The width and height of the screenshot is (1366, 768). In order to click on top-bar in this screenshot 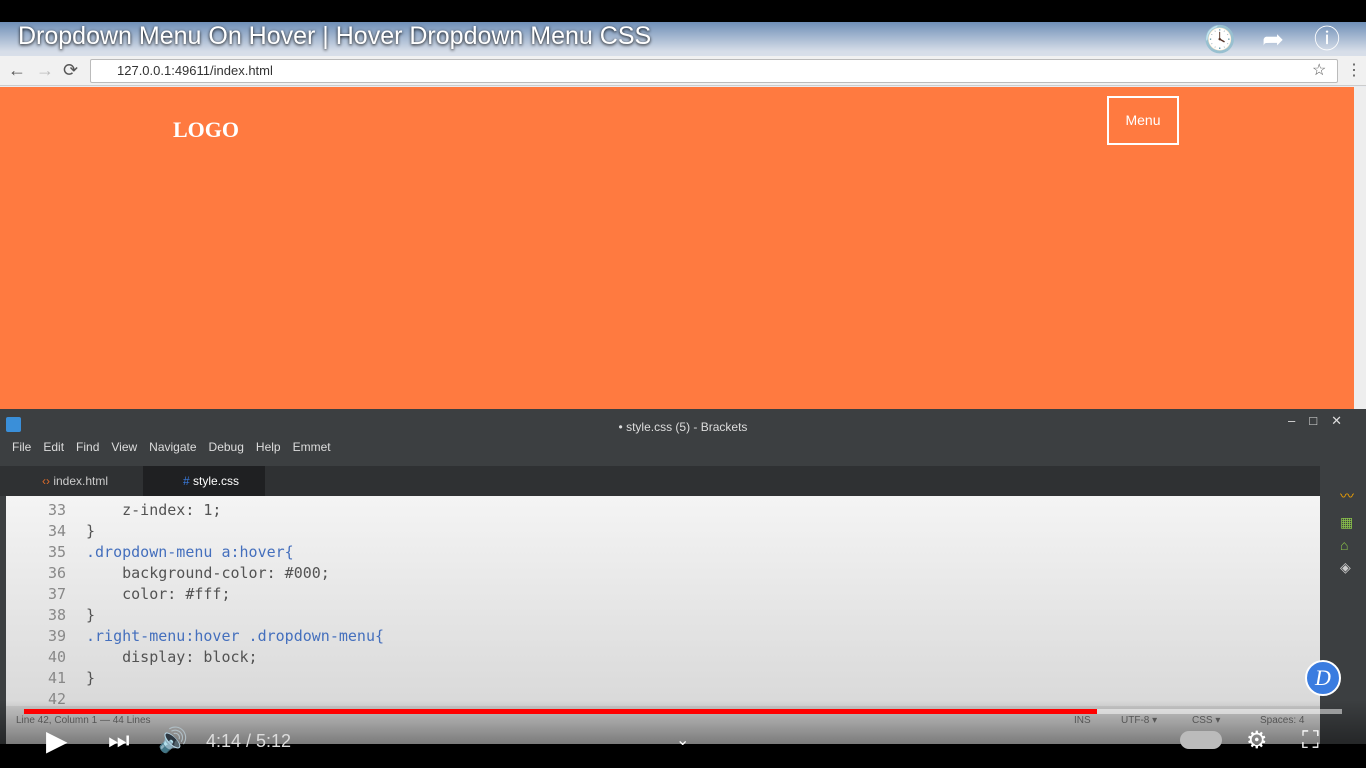, I will do `click(683, 11)`.